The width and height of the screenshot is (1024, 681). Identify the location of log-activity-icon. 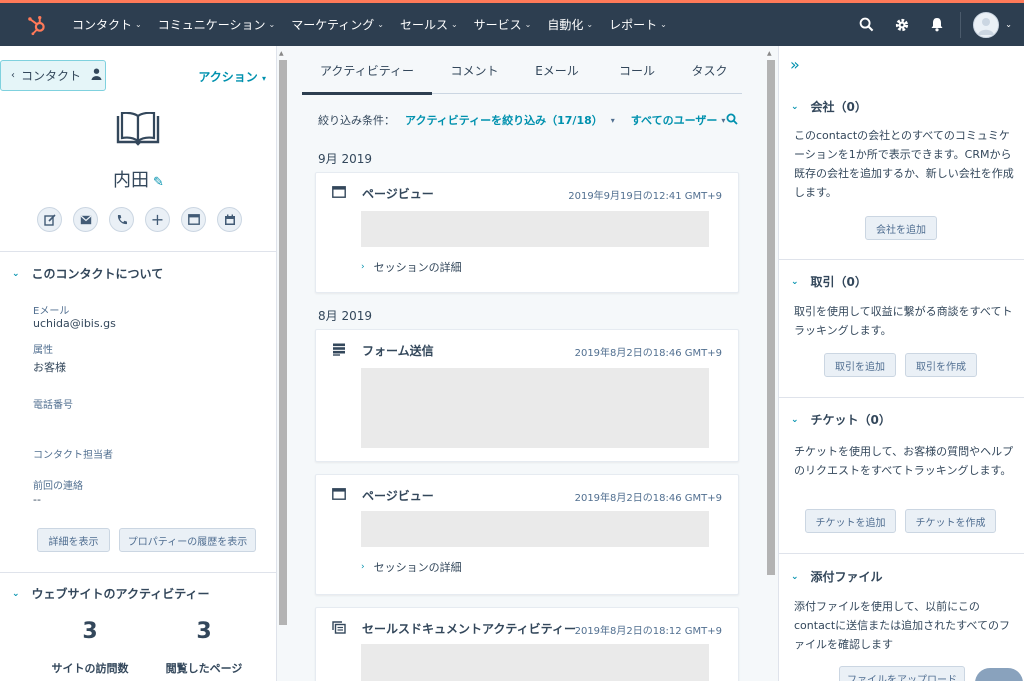
(193, 219).